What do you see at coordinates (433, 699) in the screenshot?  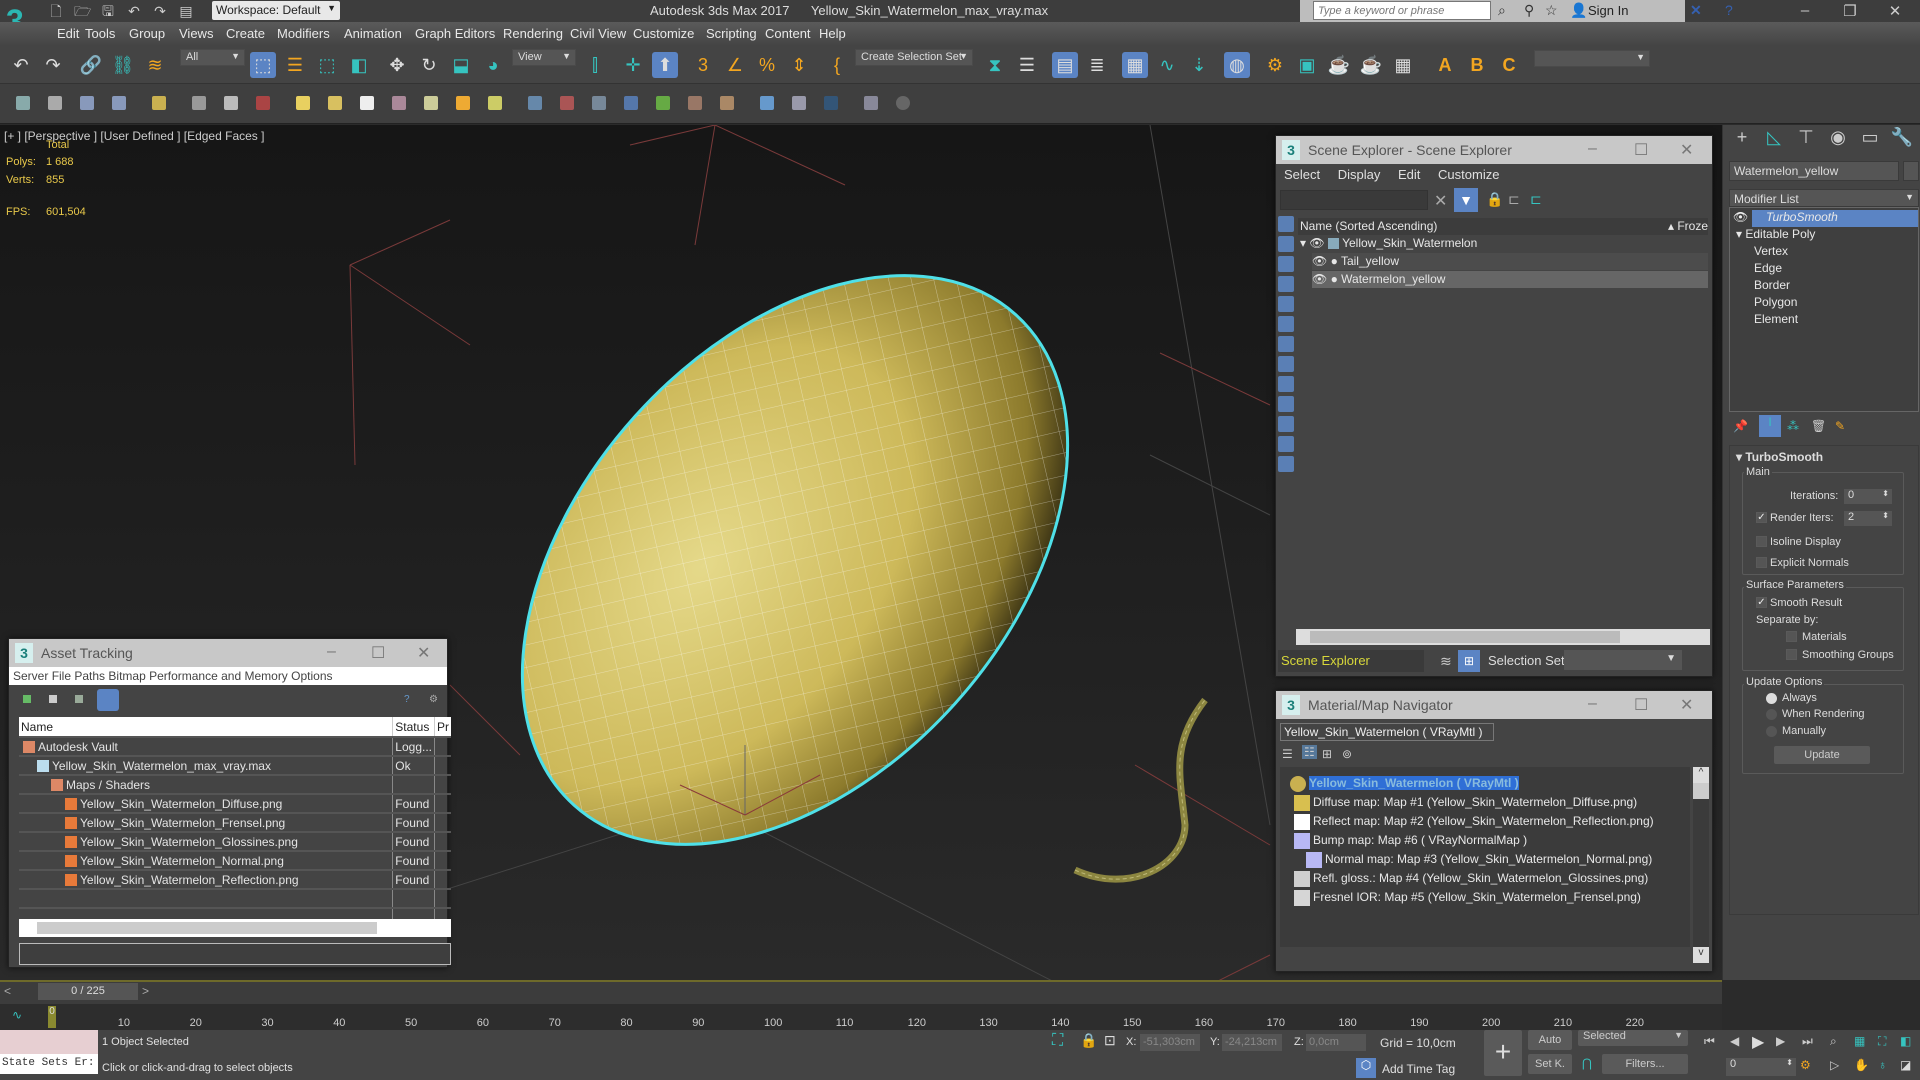 I see `settings-icon: ⚙` at bounding box center [433, 699].